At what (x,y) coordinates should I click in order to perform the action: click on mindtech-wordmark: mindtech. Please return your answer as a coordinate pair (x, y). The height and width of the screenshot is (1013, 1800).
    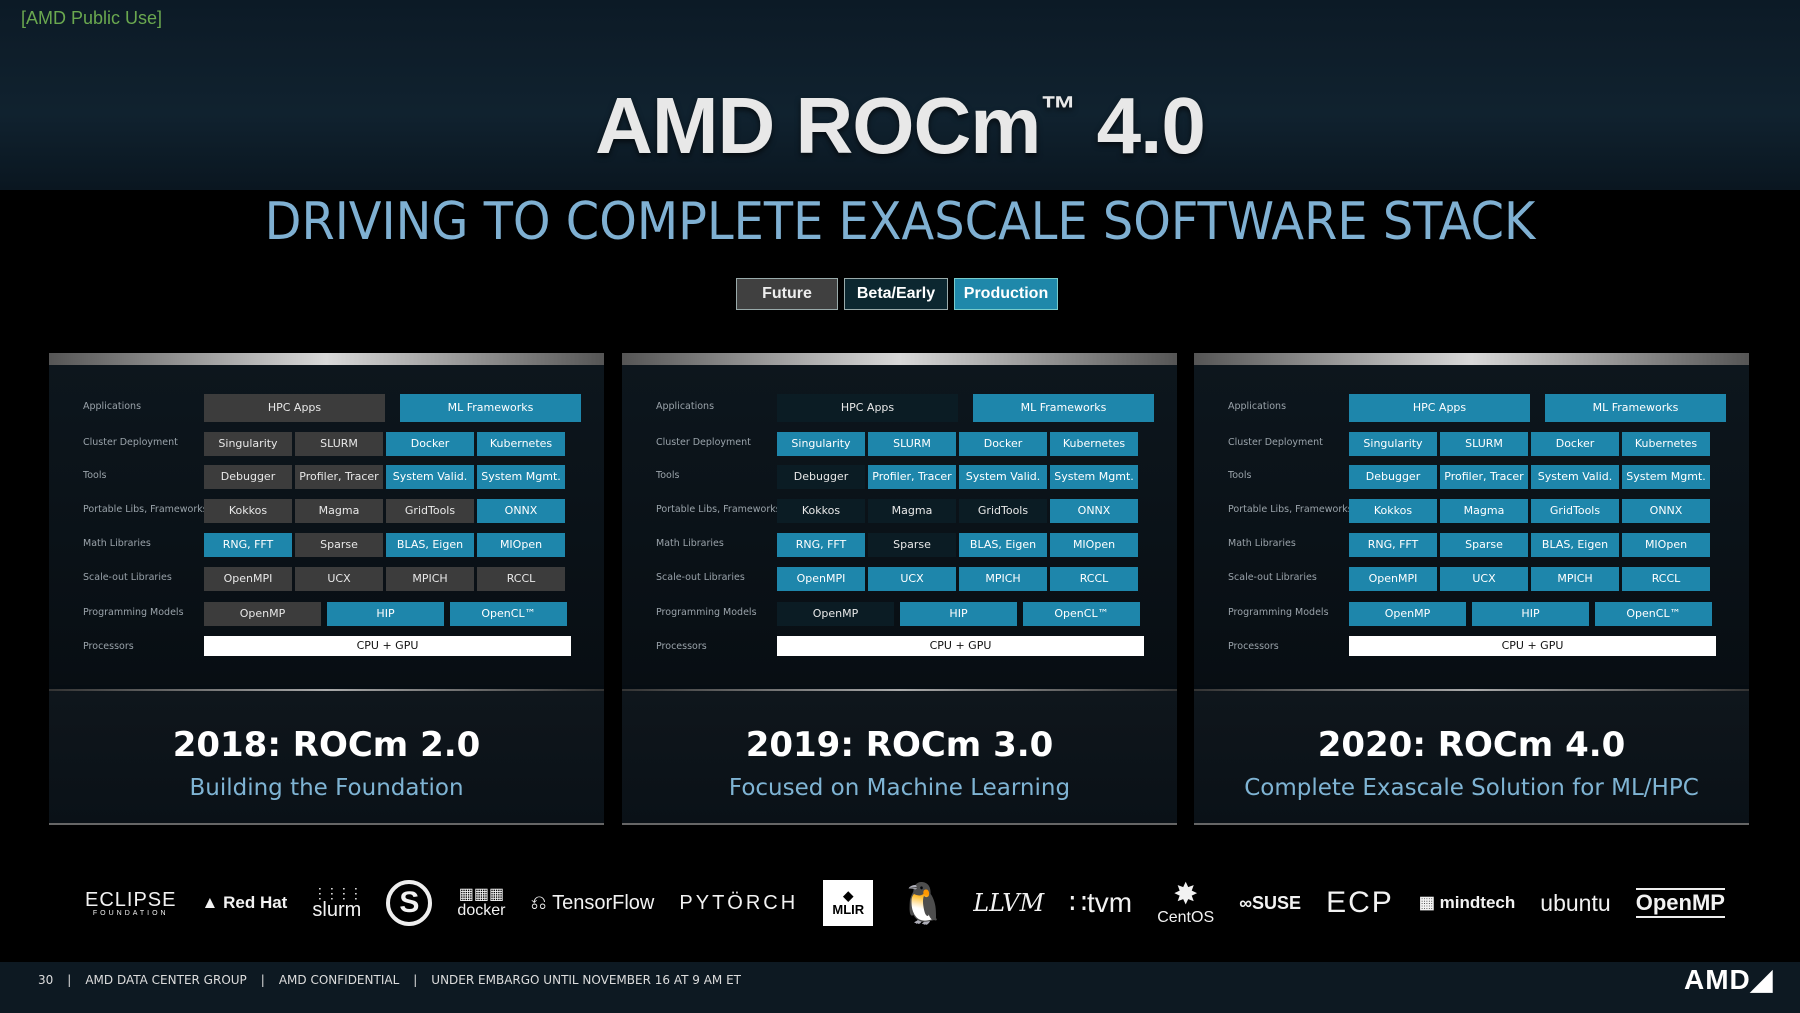
    Looking at the image, I should click on (1477, 902).